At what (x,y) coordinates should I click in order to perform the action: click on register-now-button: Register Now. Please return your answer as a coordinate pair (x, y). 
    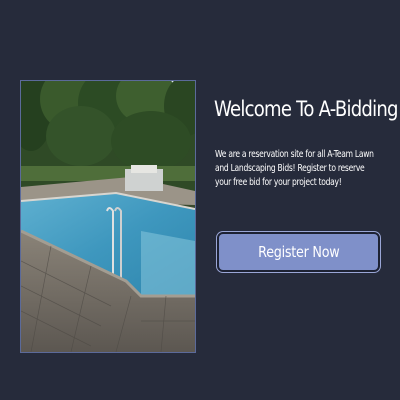
    Looking at the image, I should click on (298, 252).